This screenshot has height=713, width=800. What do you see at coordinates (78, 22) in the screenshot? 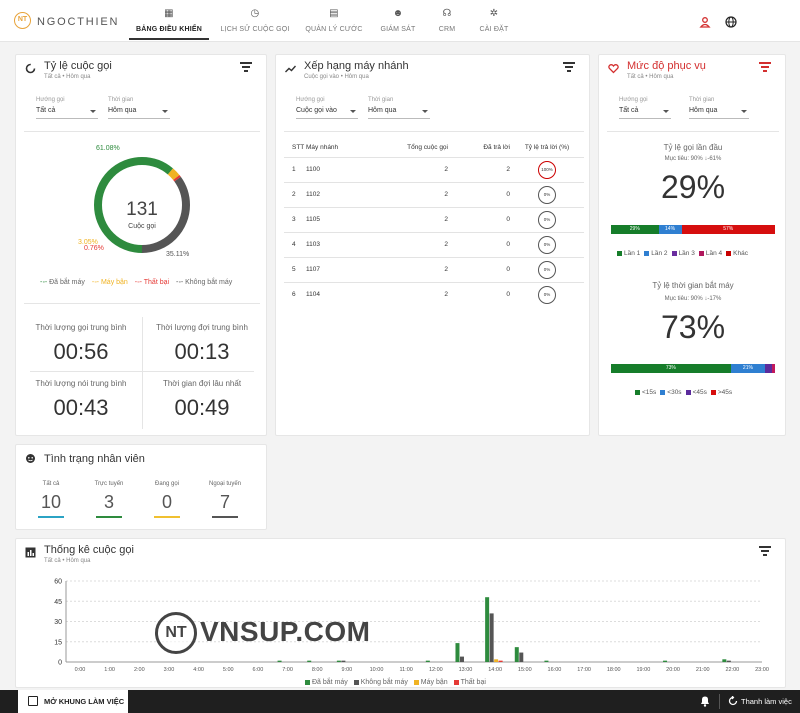
I see `logo-text: NGOCTHIEN` at bounding box center [78, 22].